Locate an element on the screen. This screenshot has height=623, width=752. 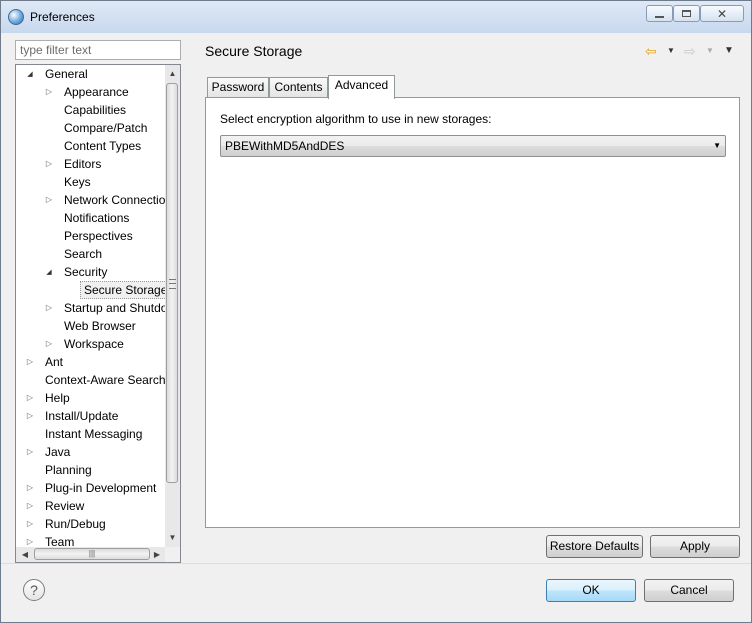
filter-input is located at coordinates (98, 50).